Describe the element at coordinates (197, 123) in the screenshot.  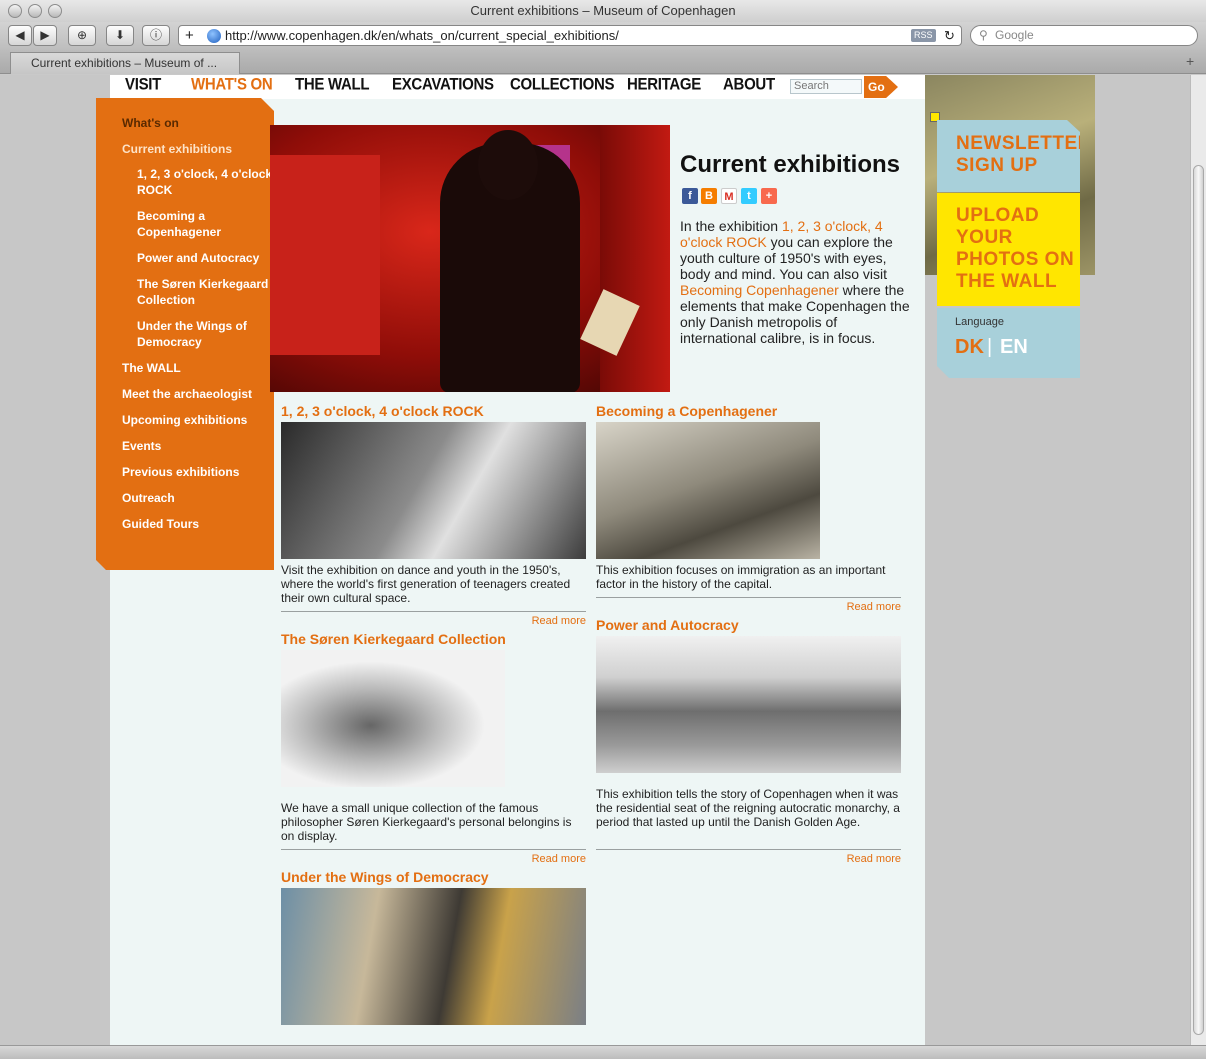
I see `submenu-whats-on: What's on` at that location.